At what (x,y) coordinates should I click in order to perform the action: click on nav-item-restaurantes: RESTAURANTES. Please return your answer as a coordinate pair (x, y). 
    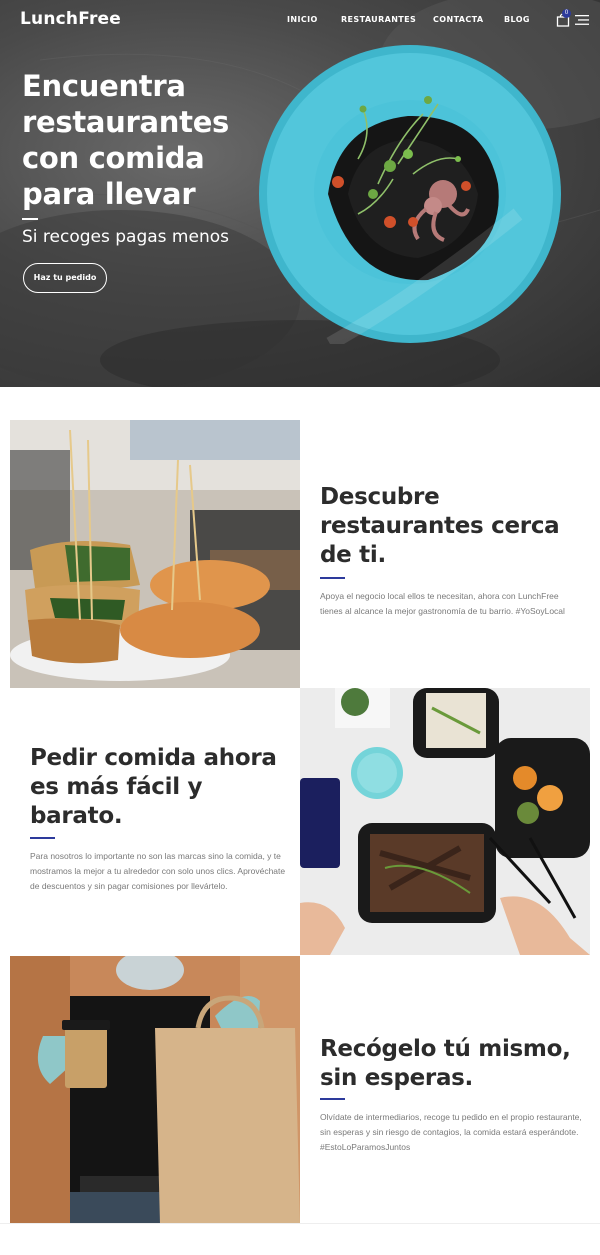
    Looking at the image, I should click on (378, 19).